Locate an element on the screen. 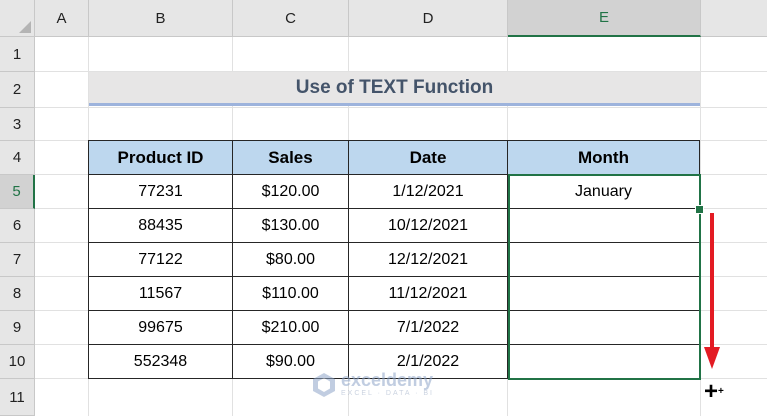 This screenshot has height=416, width=767. table-cell-product-id: 88435 is located at coordinates (160, 226).